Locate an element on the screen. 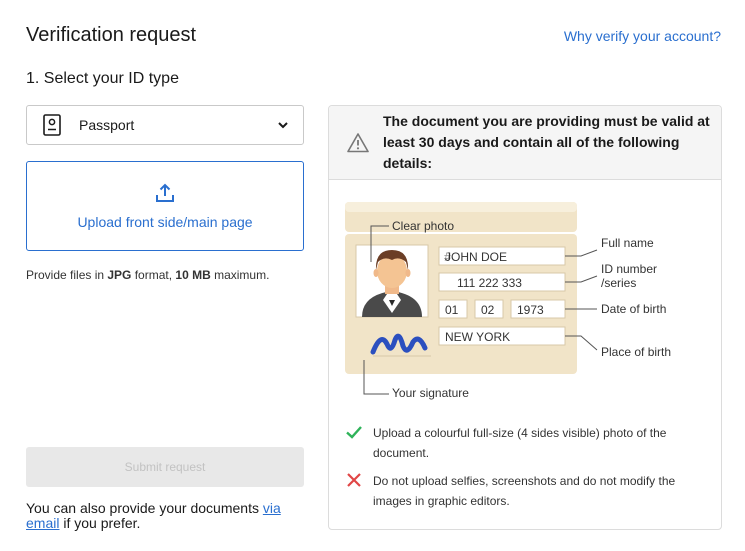  card-dob-year: 1973 is located at coordinates (530, 310).